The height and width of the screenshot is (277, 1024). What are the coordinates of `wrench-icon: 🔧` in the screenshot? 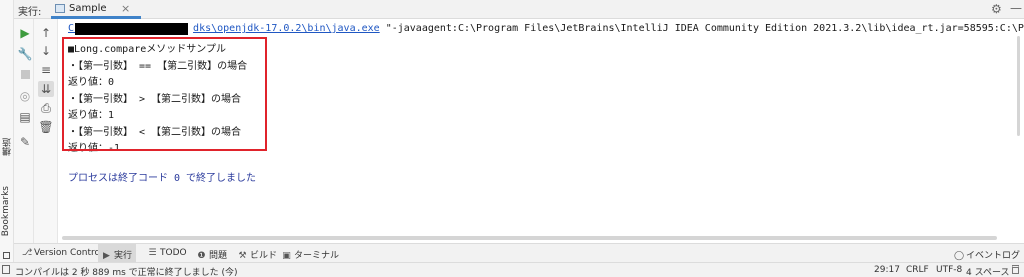 It's located at (25, 54).